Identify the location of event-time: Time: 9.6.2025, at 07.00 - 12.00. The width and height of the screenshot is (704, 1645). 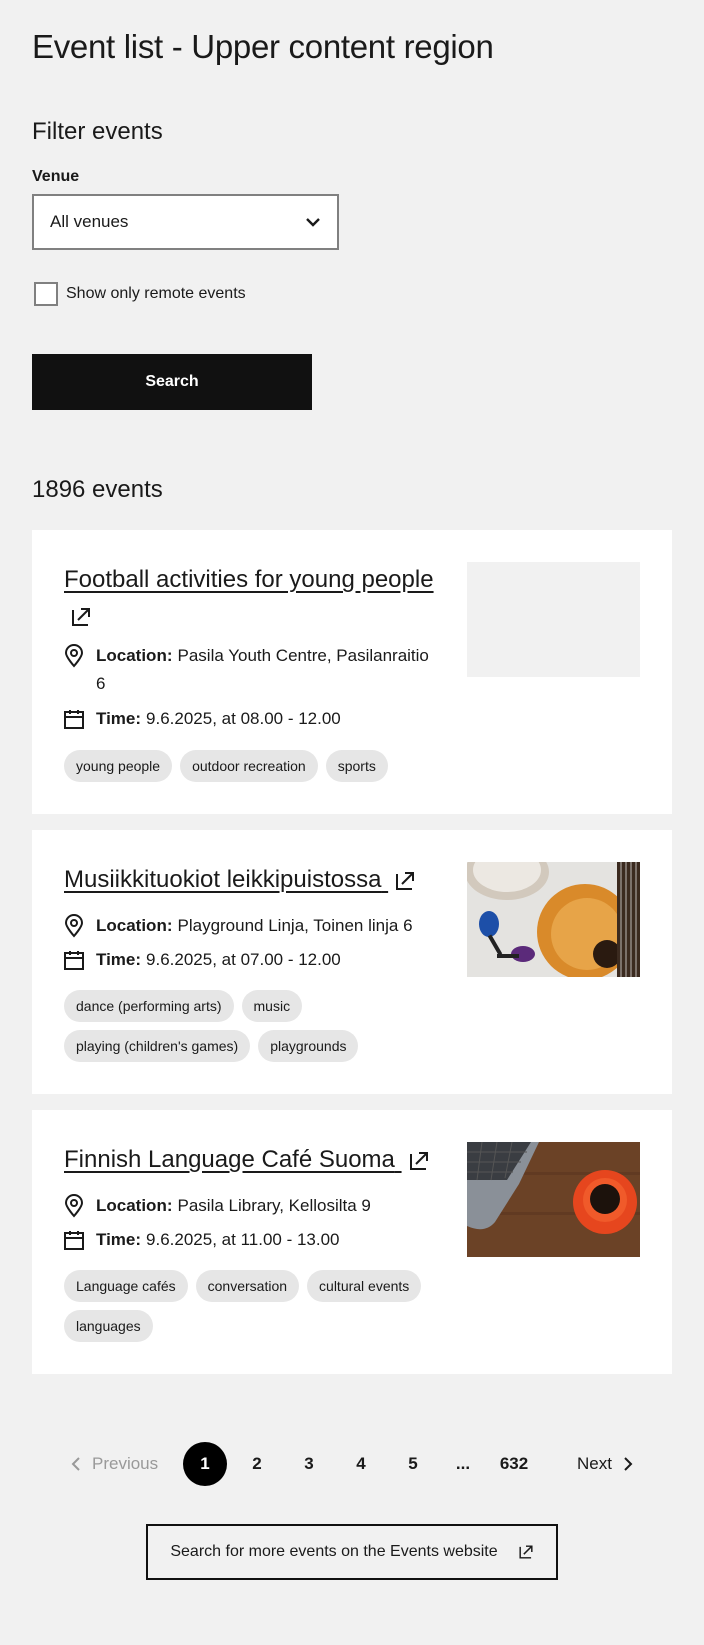
(249, 960).